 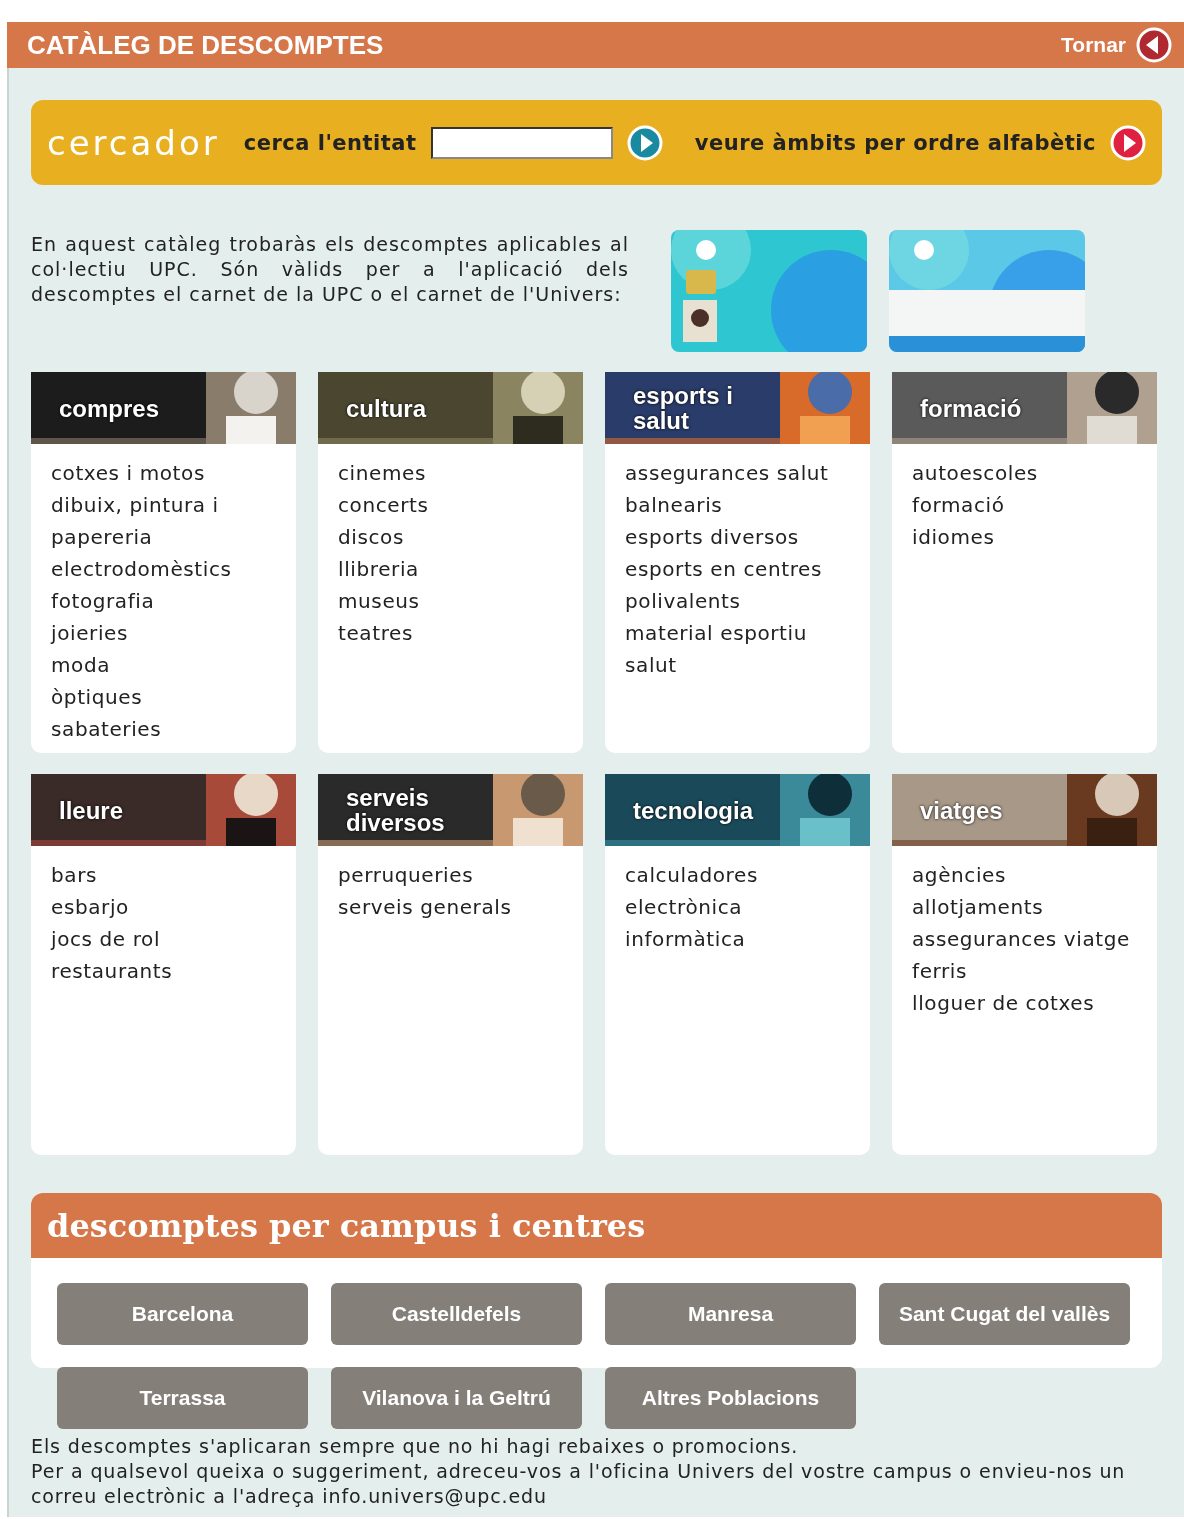 What do you see at coordinates (737, 939) in the screenshot?
I see `category-link: informàtica` at bounding box center [737, 939].